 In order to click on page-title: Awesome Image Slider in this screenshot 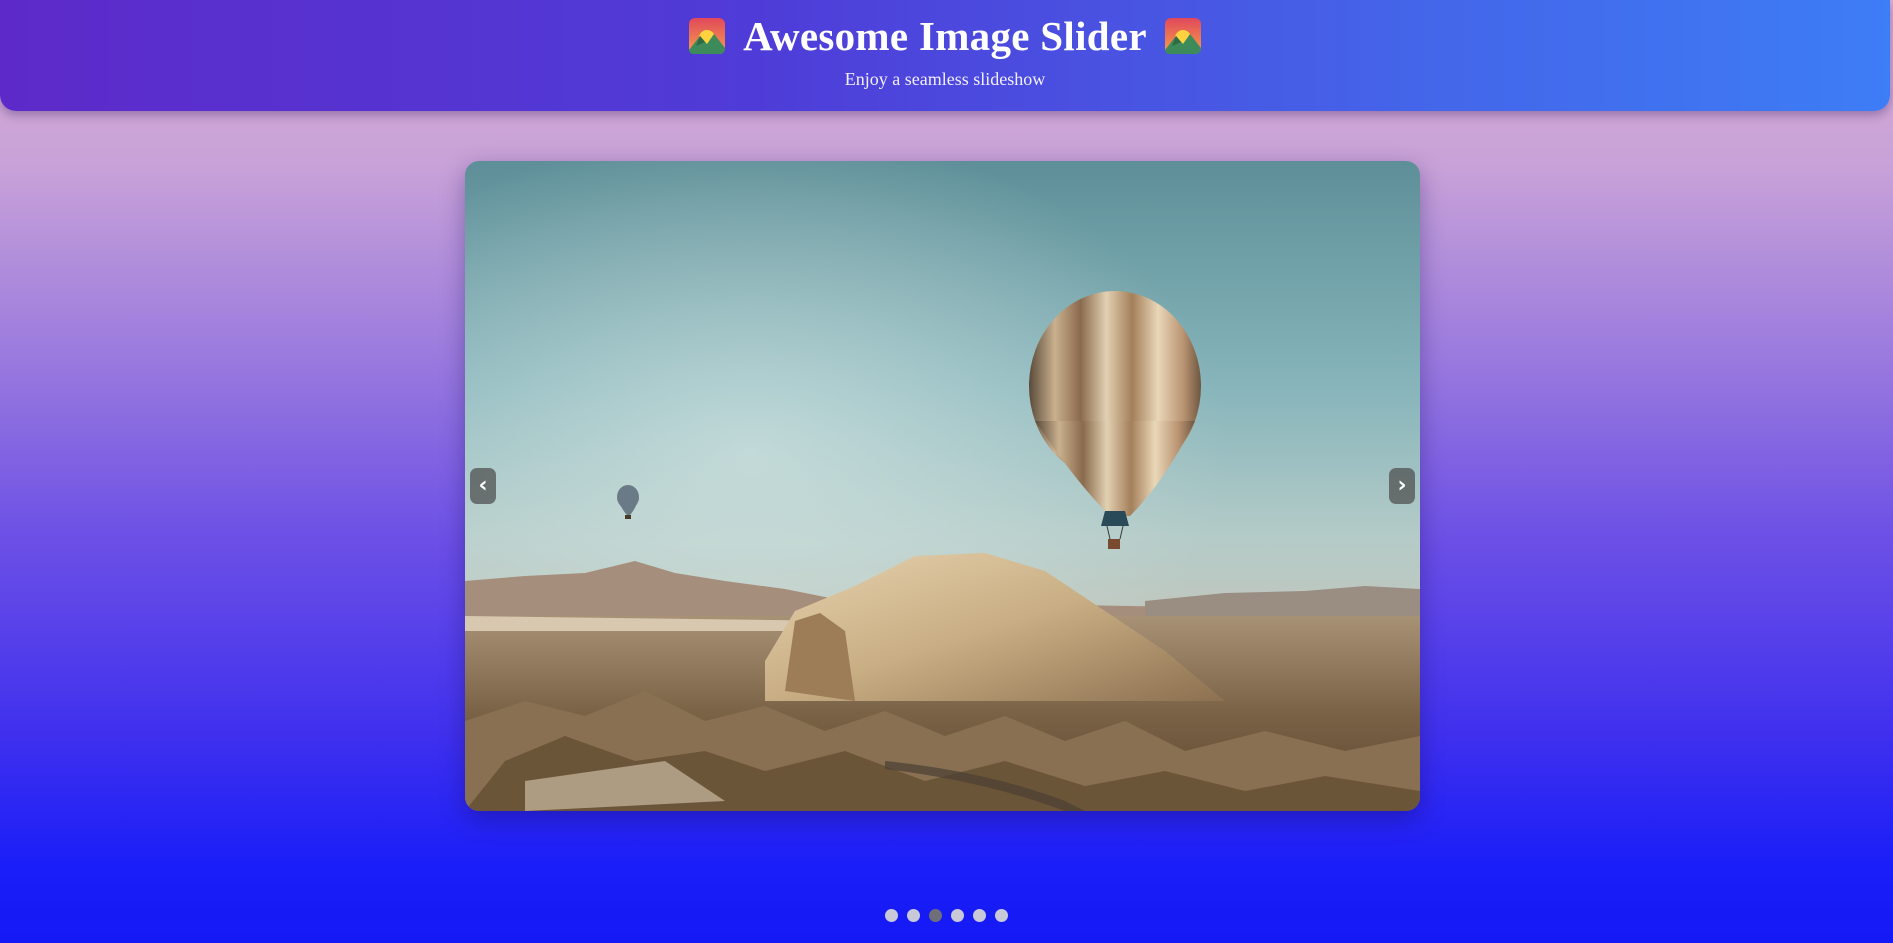, I will do `click(945, 36)`.